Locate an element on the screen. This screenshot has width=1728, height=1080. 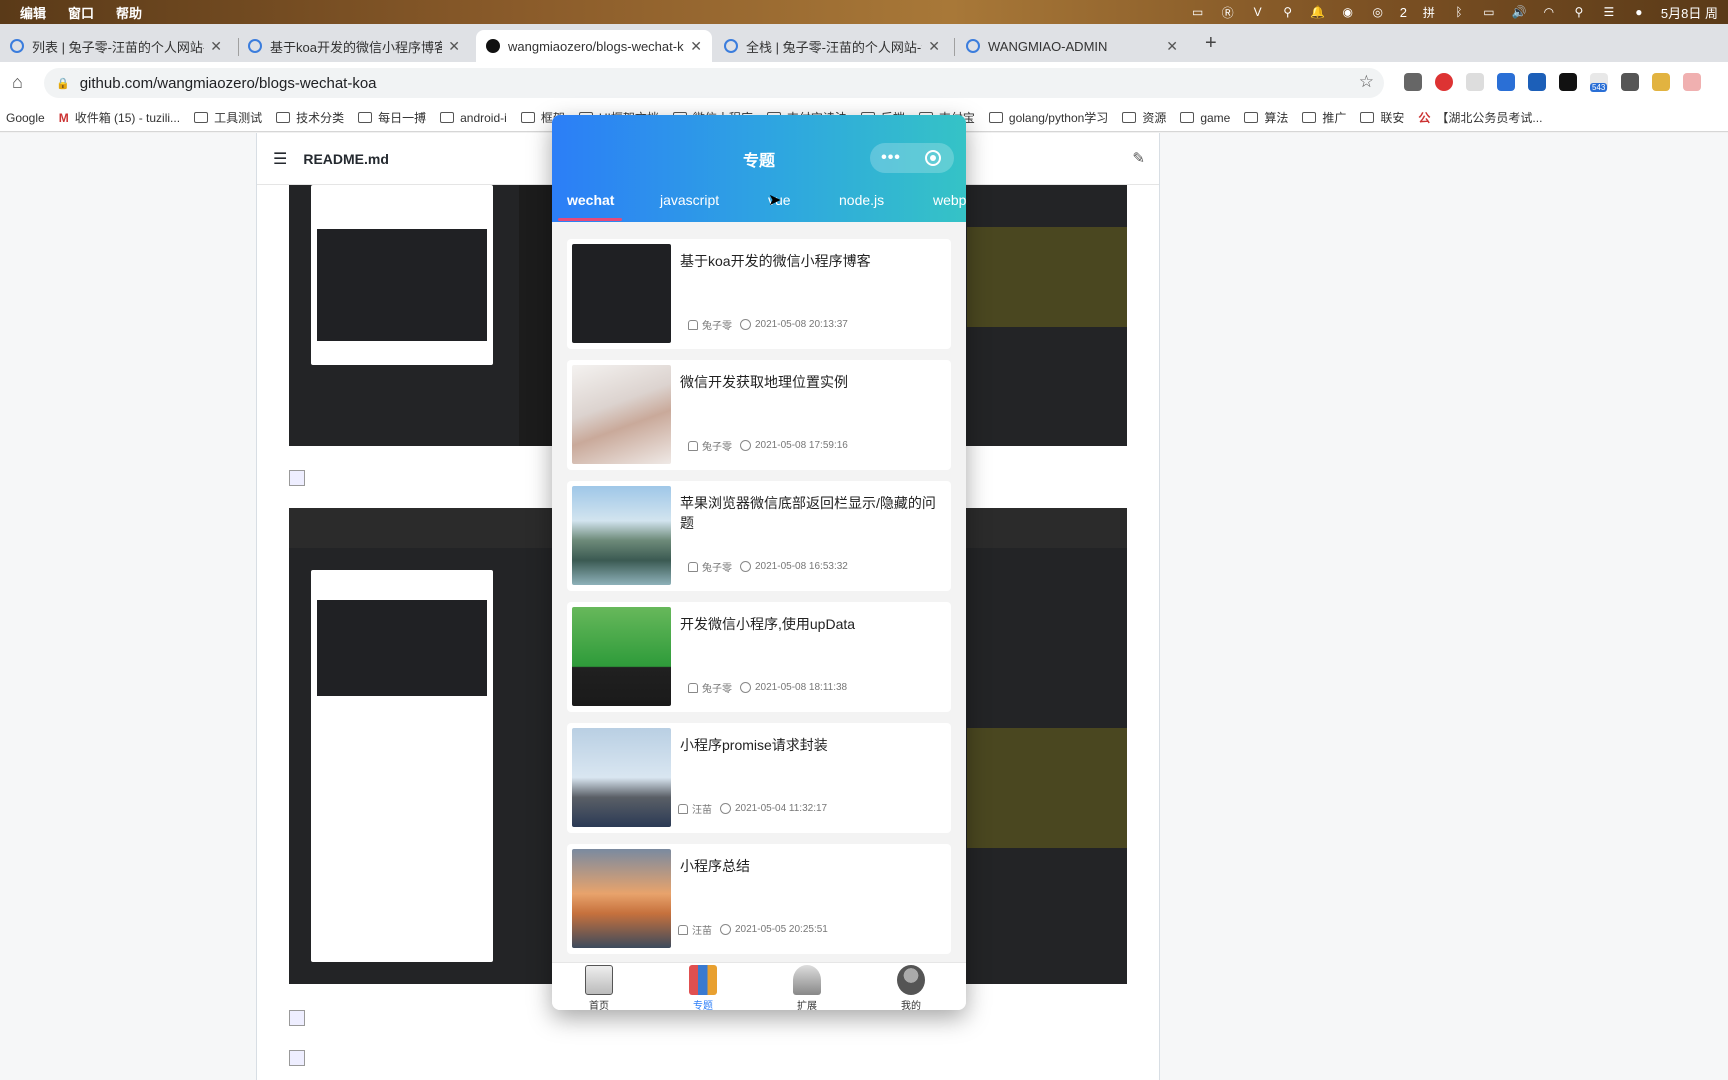
user-icon is located at coordinates (693, 324).